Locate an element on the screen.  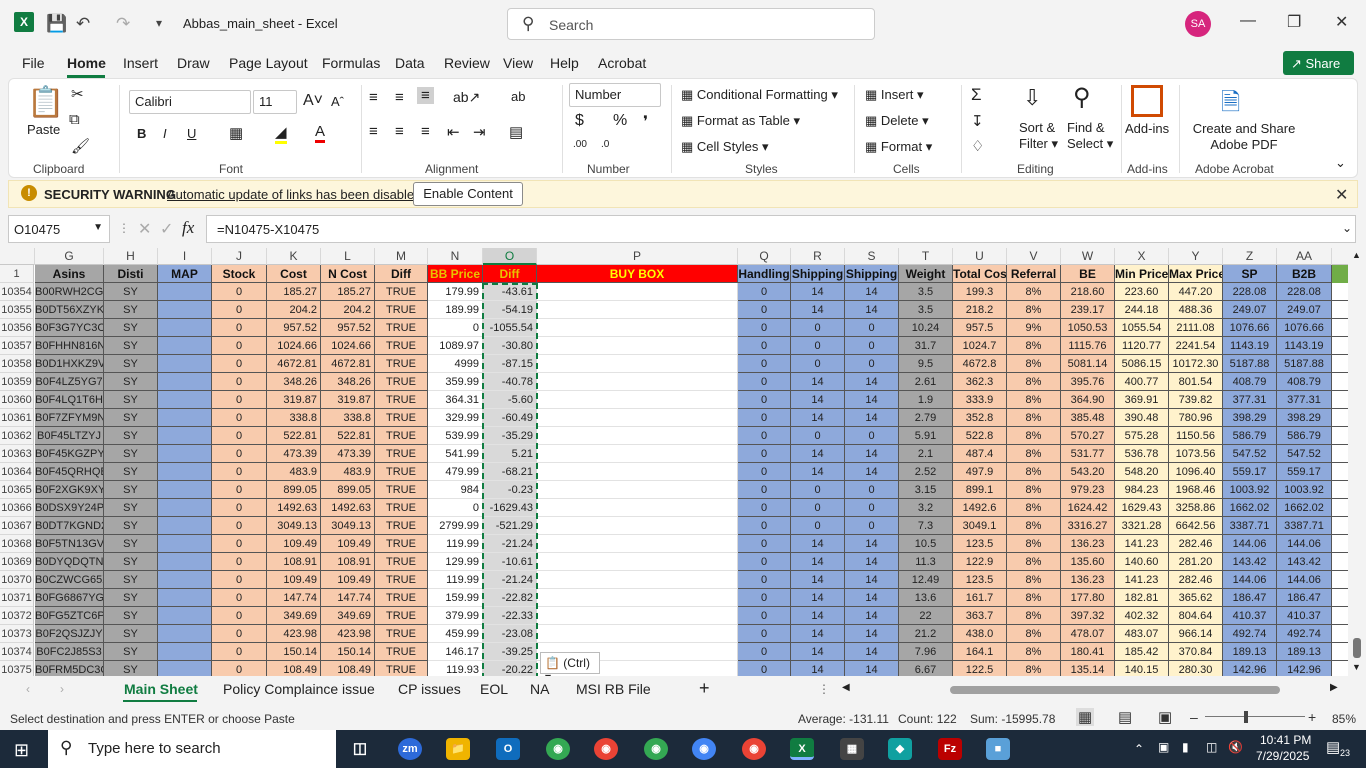
name-box: O10475 ▼ is located at coordinates (59, 229).